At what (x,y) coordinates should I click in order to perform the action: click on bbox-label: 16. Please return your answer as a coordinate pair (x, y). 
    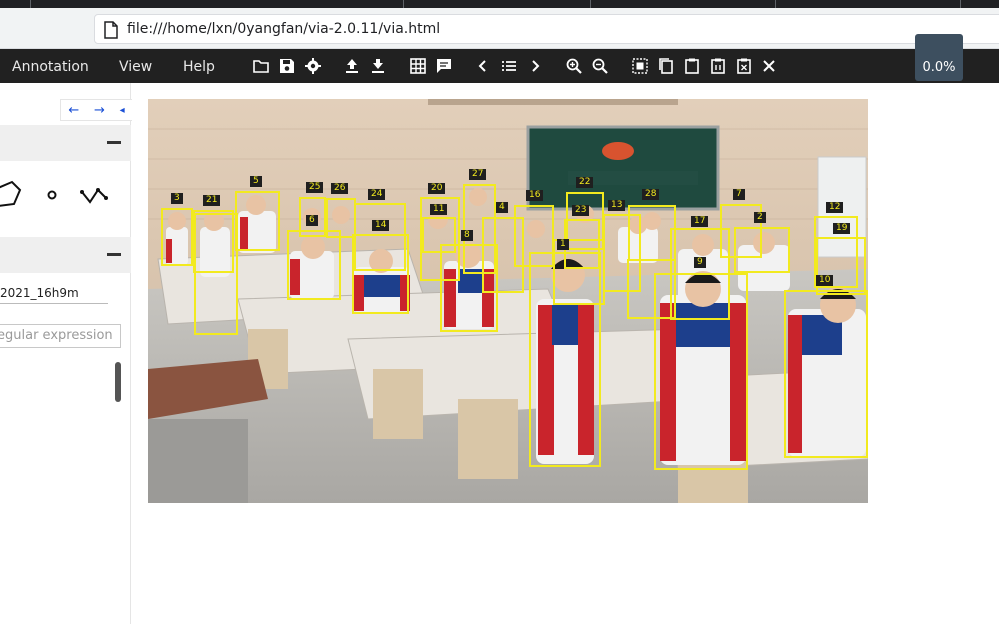
    Looking at the image, I should click on (535, 195).